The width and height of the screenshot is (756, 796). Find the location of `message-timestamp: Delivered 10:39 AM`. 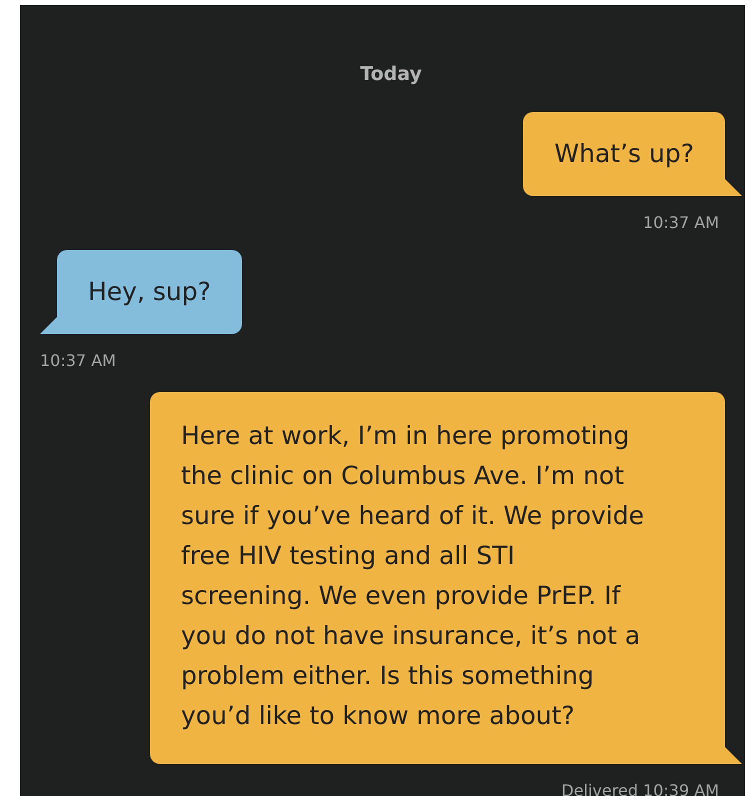

message-timestamp: Delivered 10:39 AM is located at coordinates (640, 788).